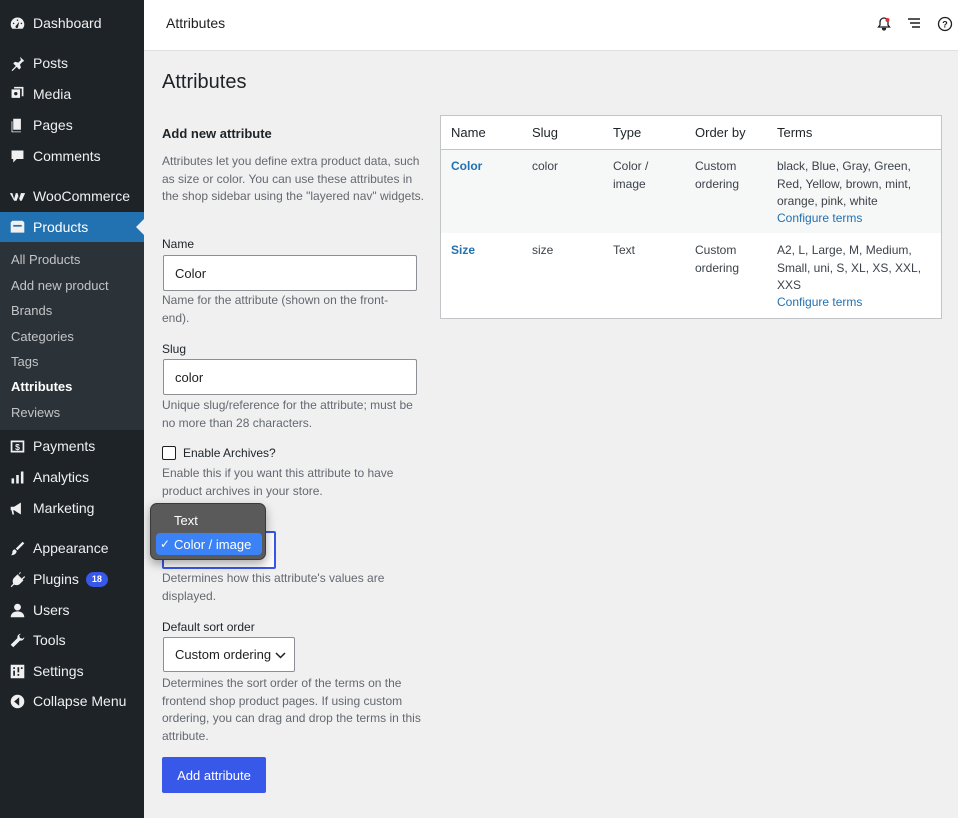 Image resolution: width=958 pixels, height=818 pixels. I want to click on type-option-color-image-label: Color / image, so click(213, 544).